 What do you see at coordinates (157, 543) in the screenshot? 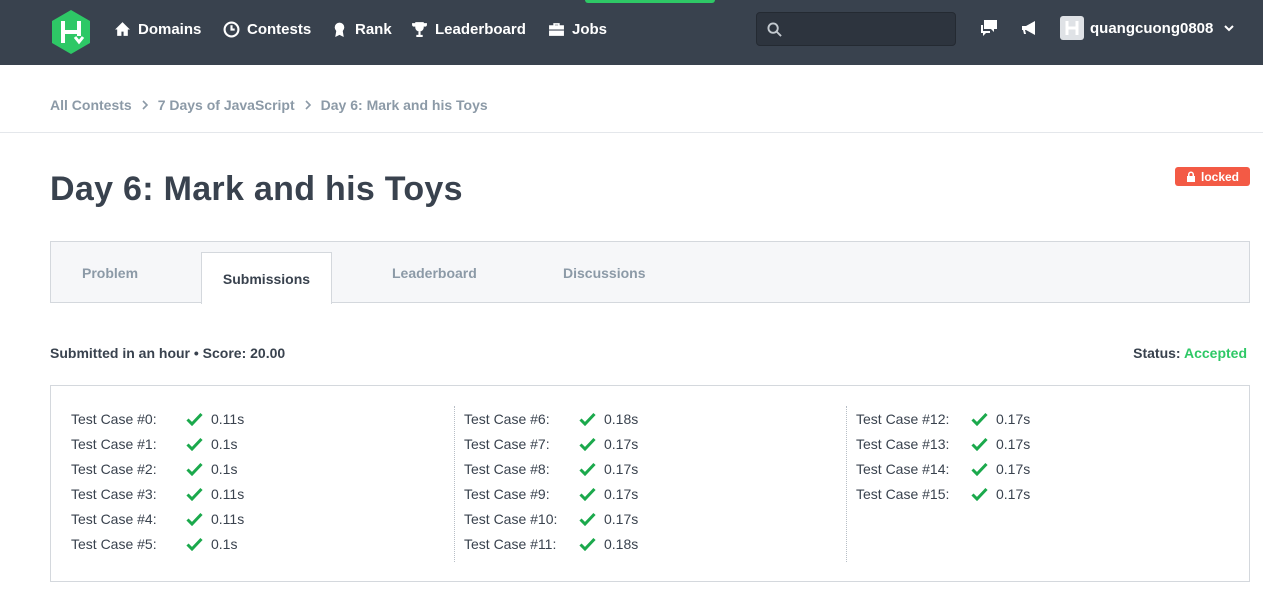
I see `test-case-row: Test Case #5: 0.1s` at bounding box center [157, 543].